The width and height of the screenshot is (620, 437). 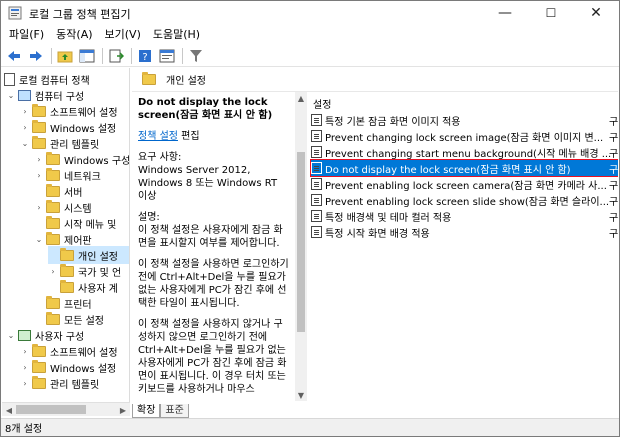 I want to click on back-button, so click(x=14, y=56).